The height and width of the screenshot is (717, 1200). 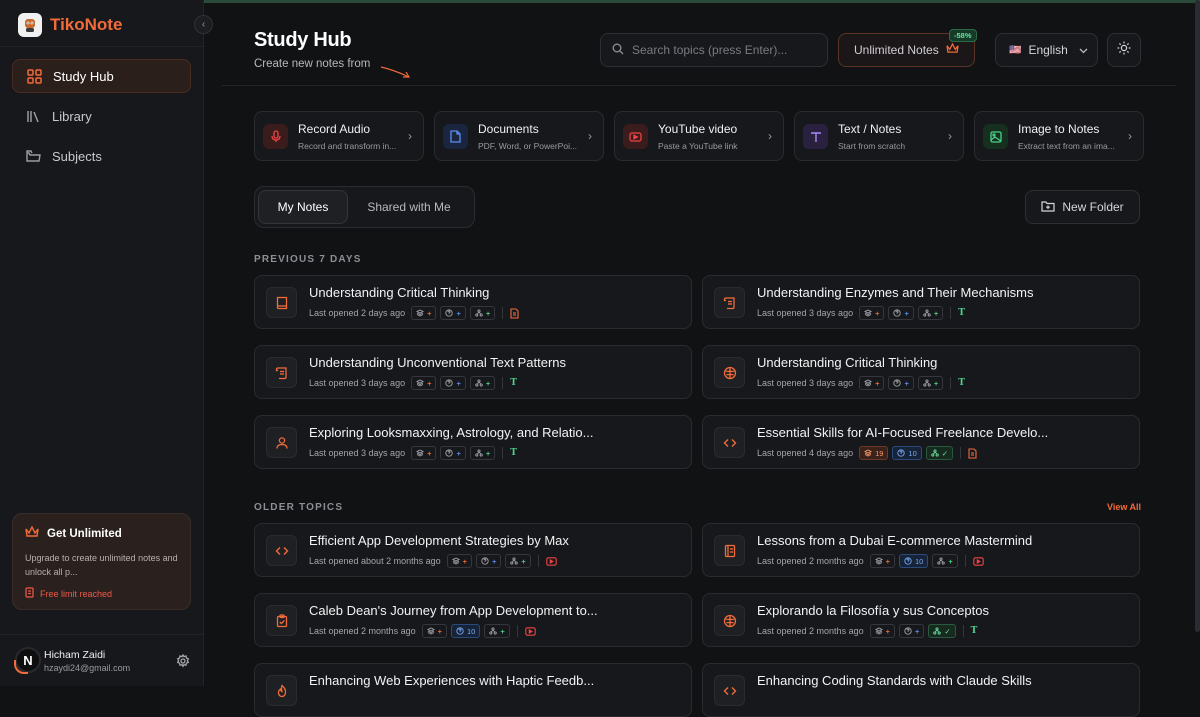 I want to click on action-text-notes: Text / Notes Start from scratch ›, so click(x=879, y=136).